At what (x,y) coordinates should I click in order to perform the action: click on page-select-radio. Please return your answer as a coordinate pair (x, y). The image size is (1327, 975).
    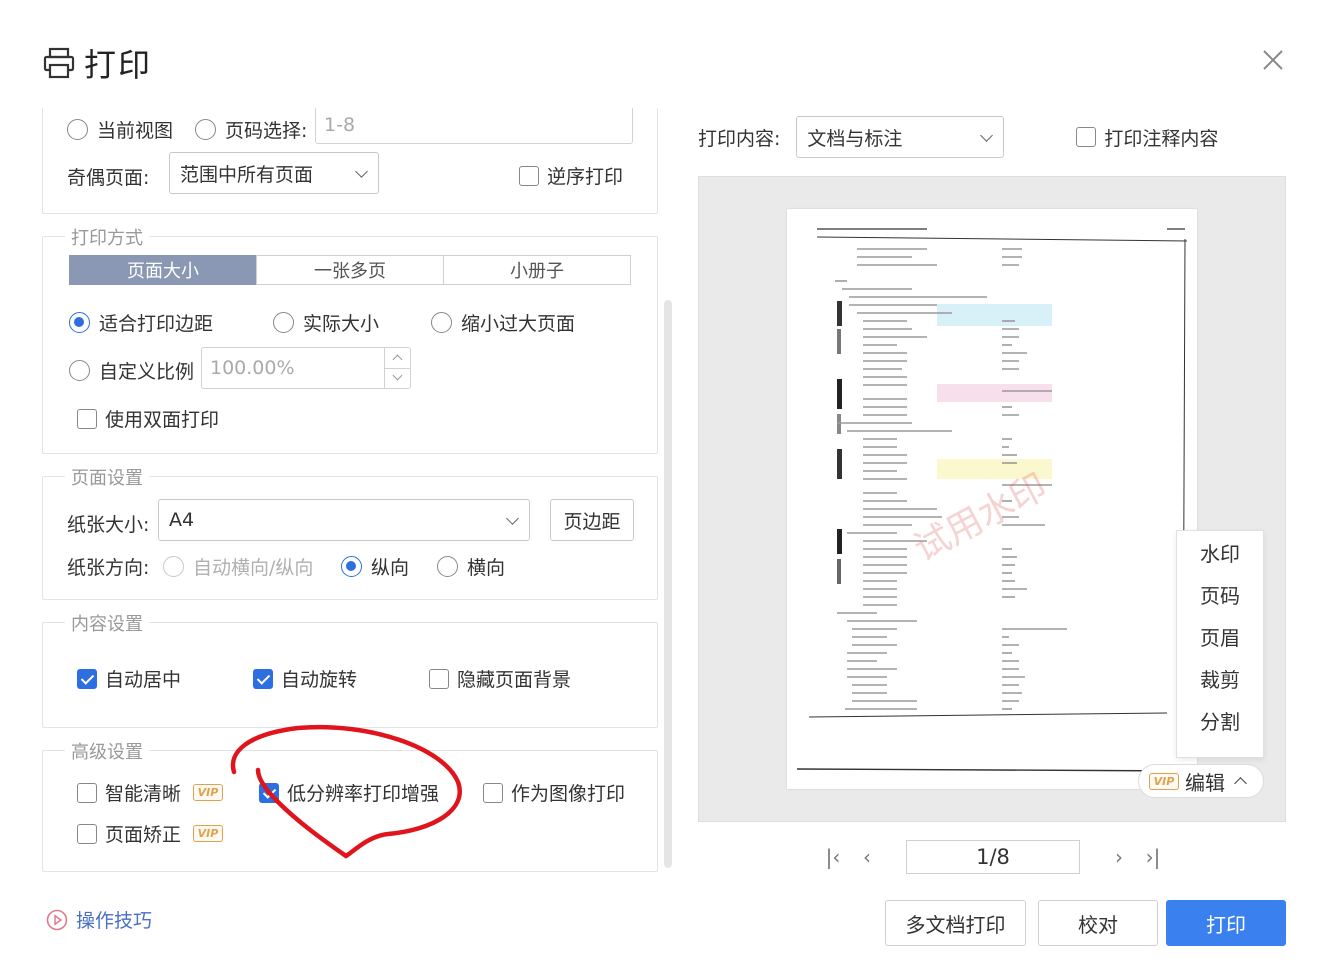
    Looking at the image, I should click on (205, 129).